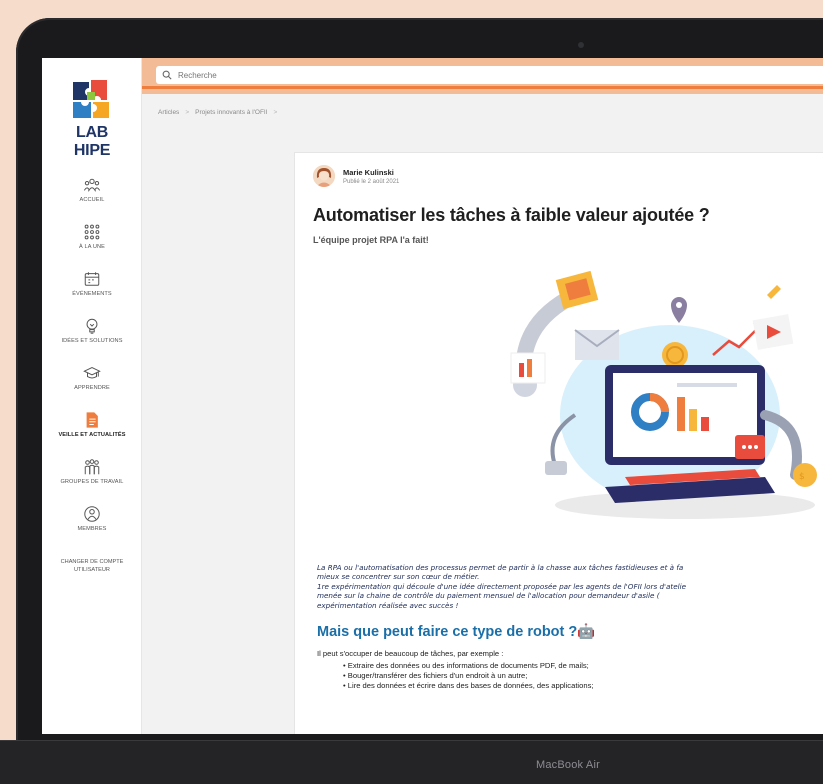  Describe the element at coordinates (371, 172) in the screenshot. I see `author-name: Marie Kulinski` at that location.